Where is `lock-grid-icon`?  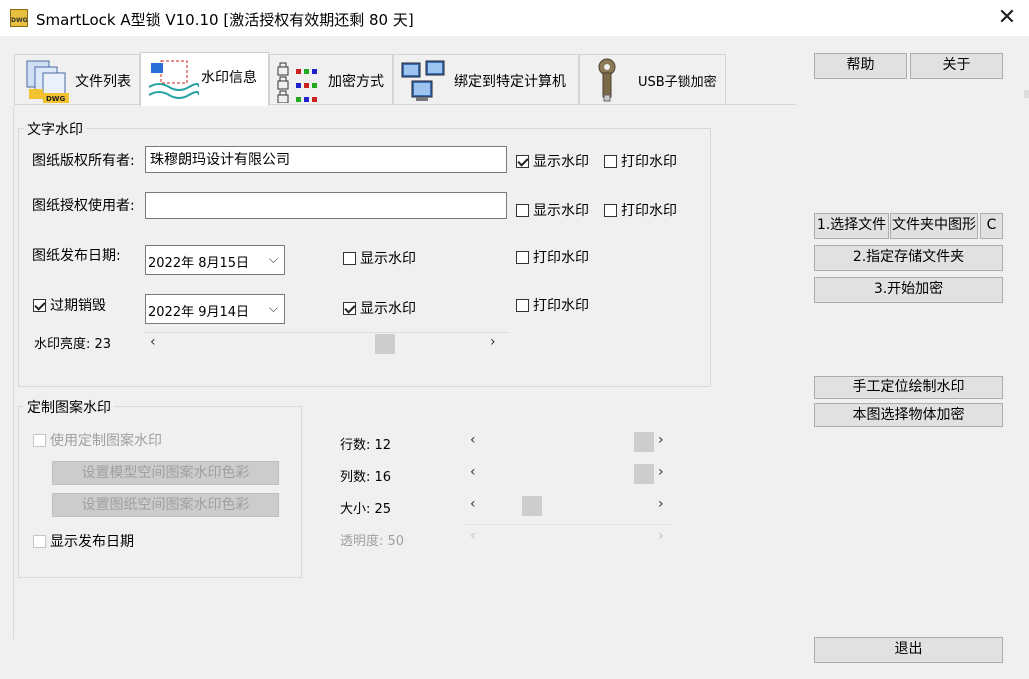
lock-grid-icon is located at coordinates (297, 82).